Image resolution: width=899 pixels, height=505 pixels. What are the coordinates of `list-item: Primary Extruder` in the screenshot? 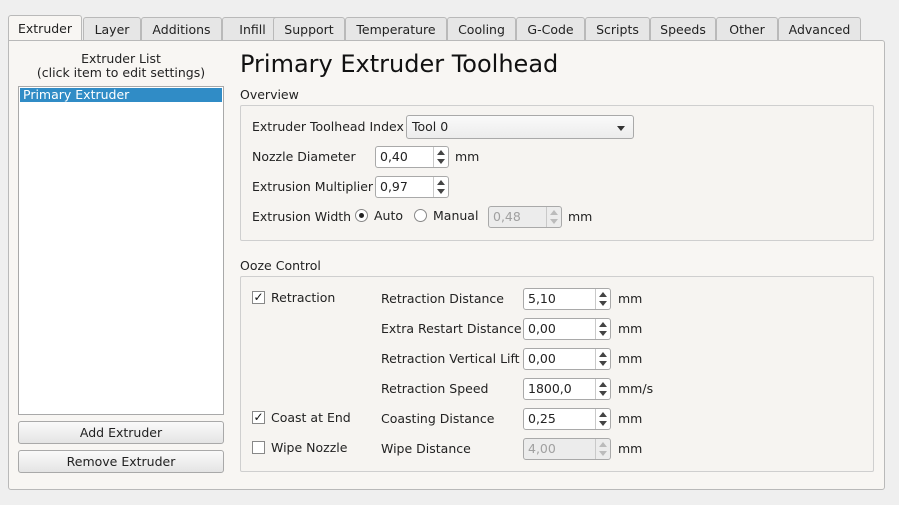 It's located at (121, 95).